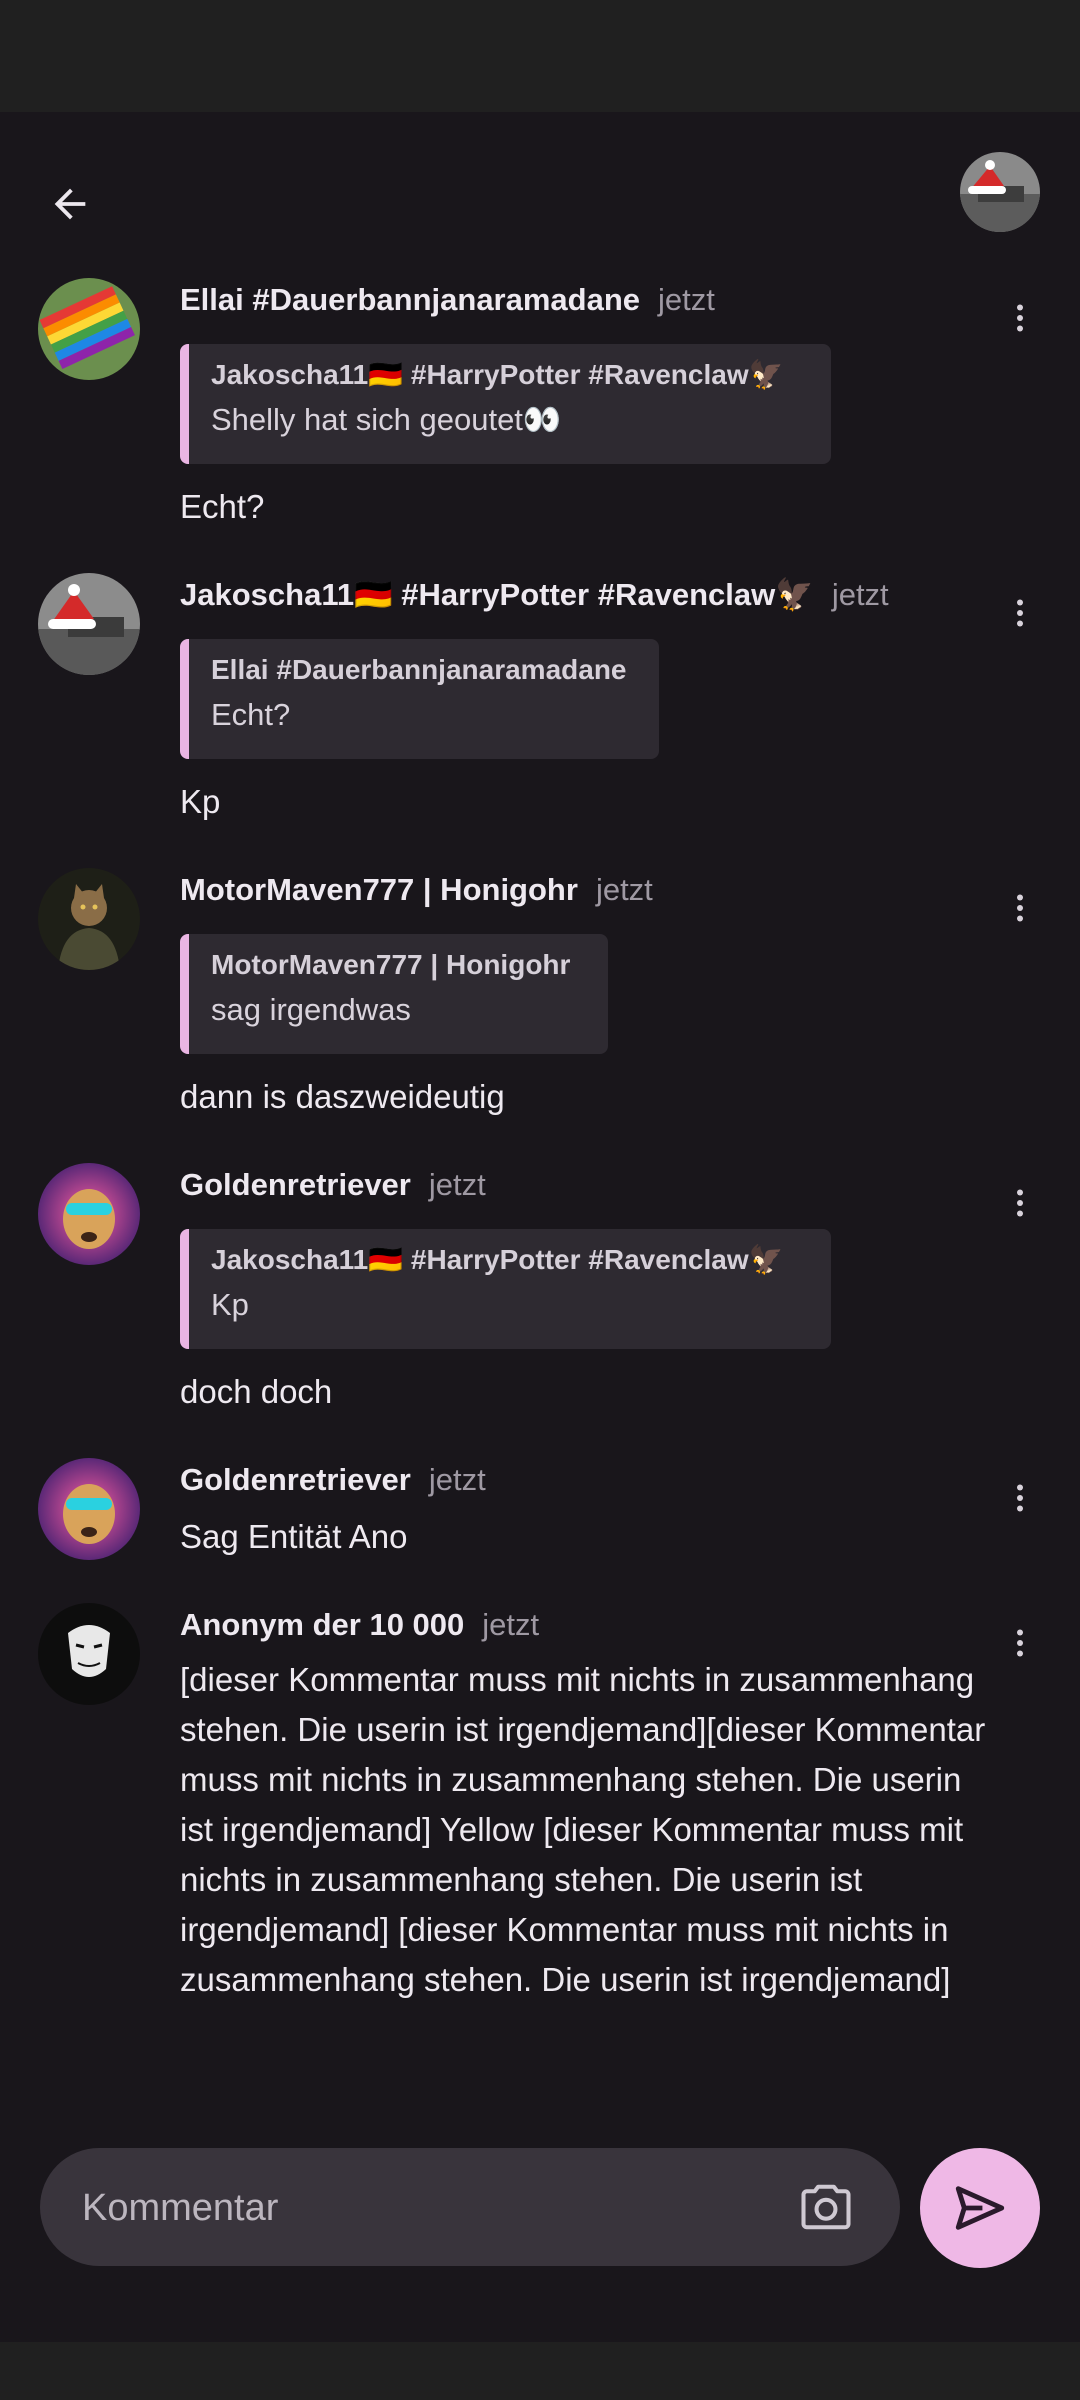 This screenshot has height=2400, width=1080. I want to click on camera-icon, so click(826, 2207).